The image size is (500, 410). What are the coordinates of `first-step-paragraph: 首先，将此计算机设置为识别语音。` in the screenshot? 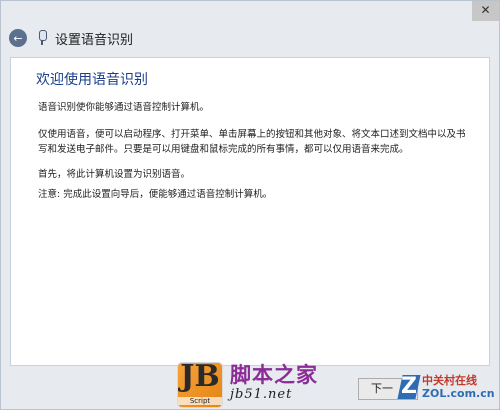 It's located at (114, 174).